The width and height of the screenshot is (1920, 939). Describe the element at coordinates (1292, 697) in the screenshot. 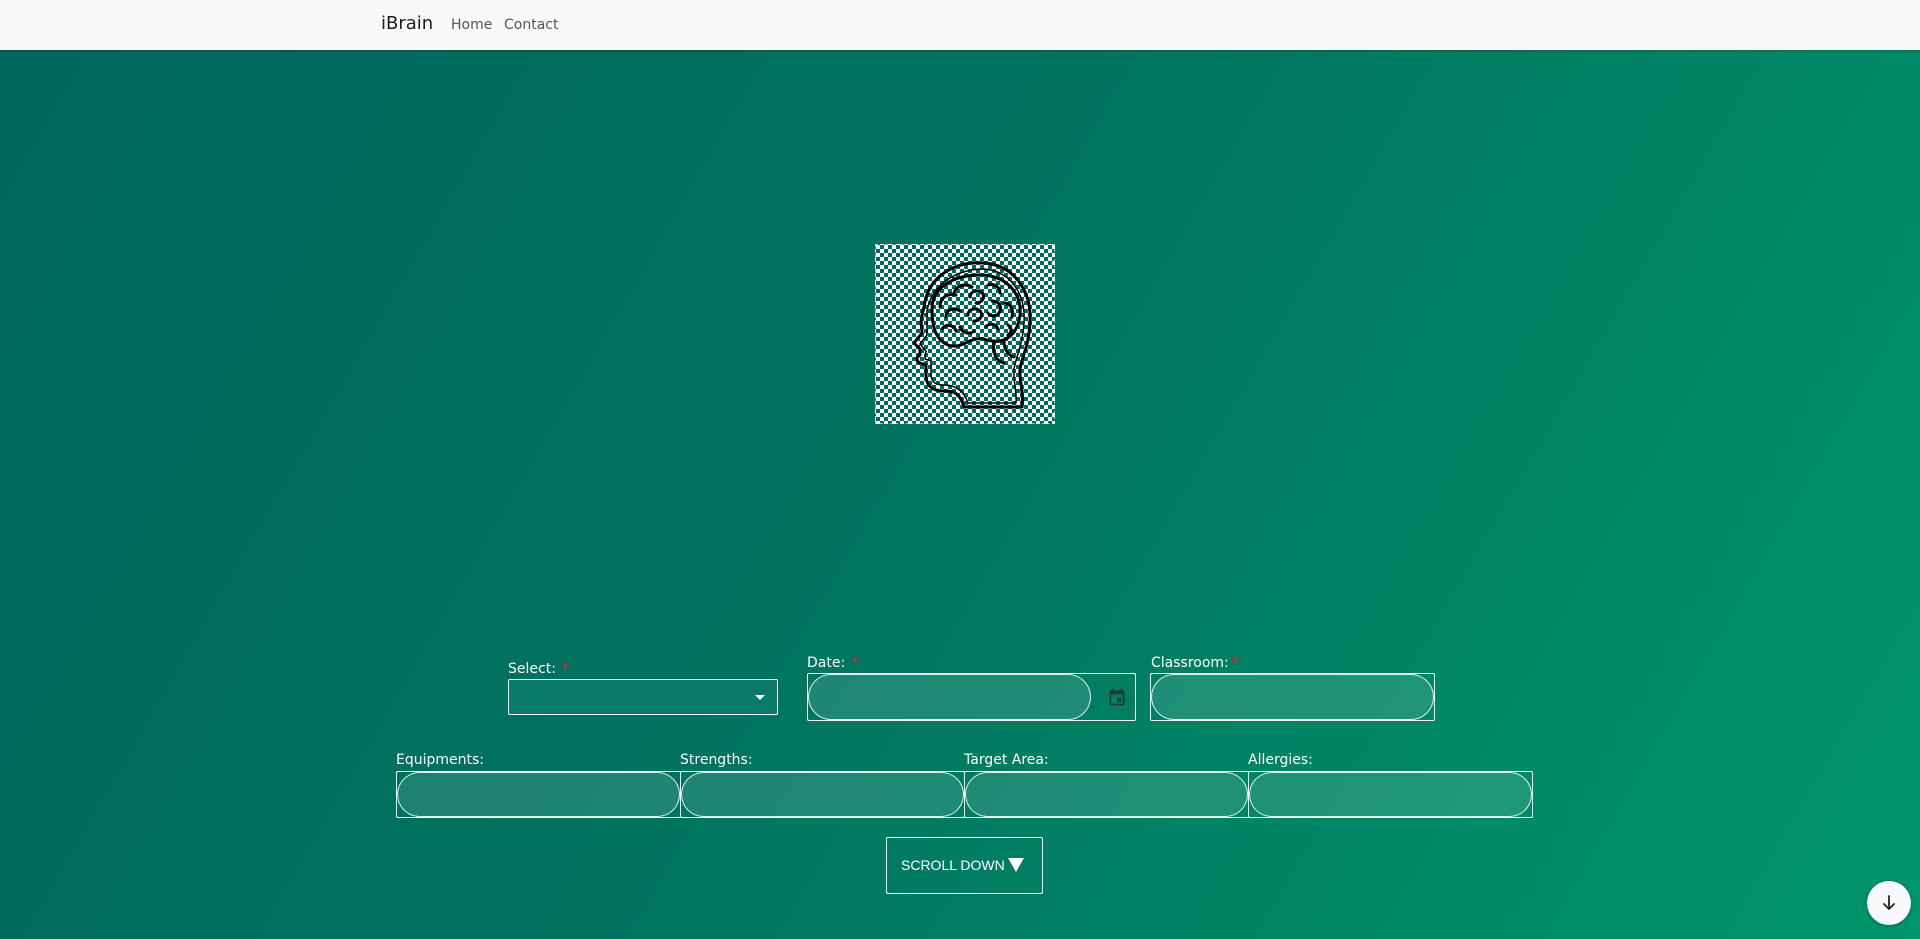

I see `classroom-input` at that location.